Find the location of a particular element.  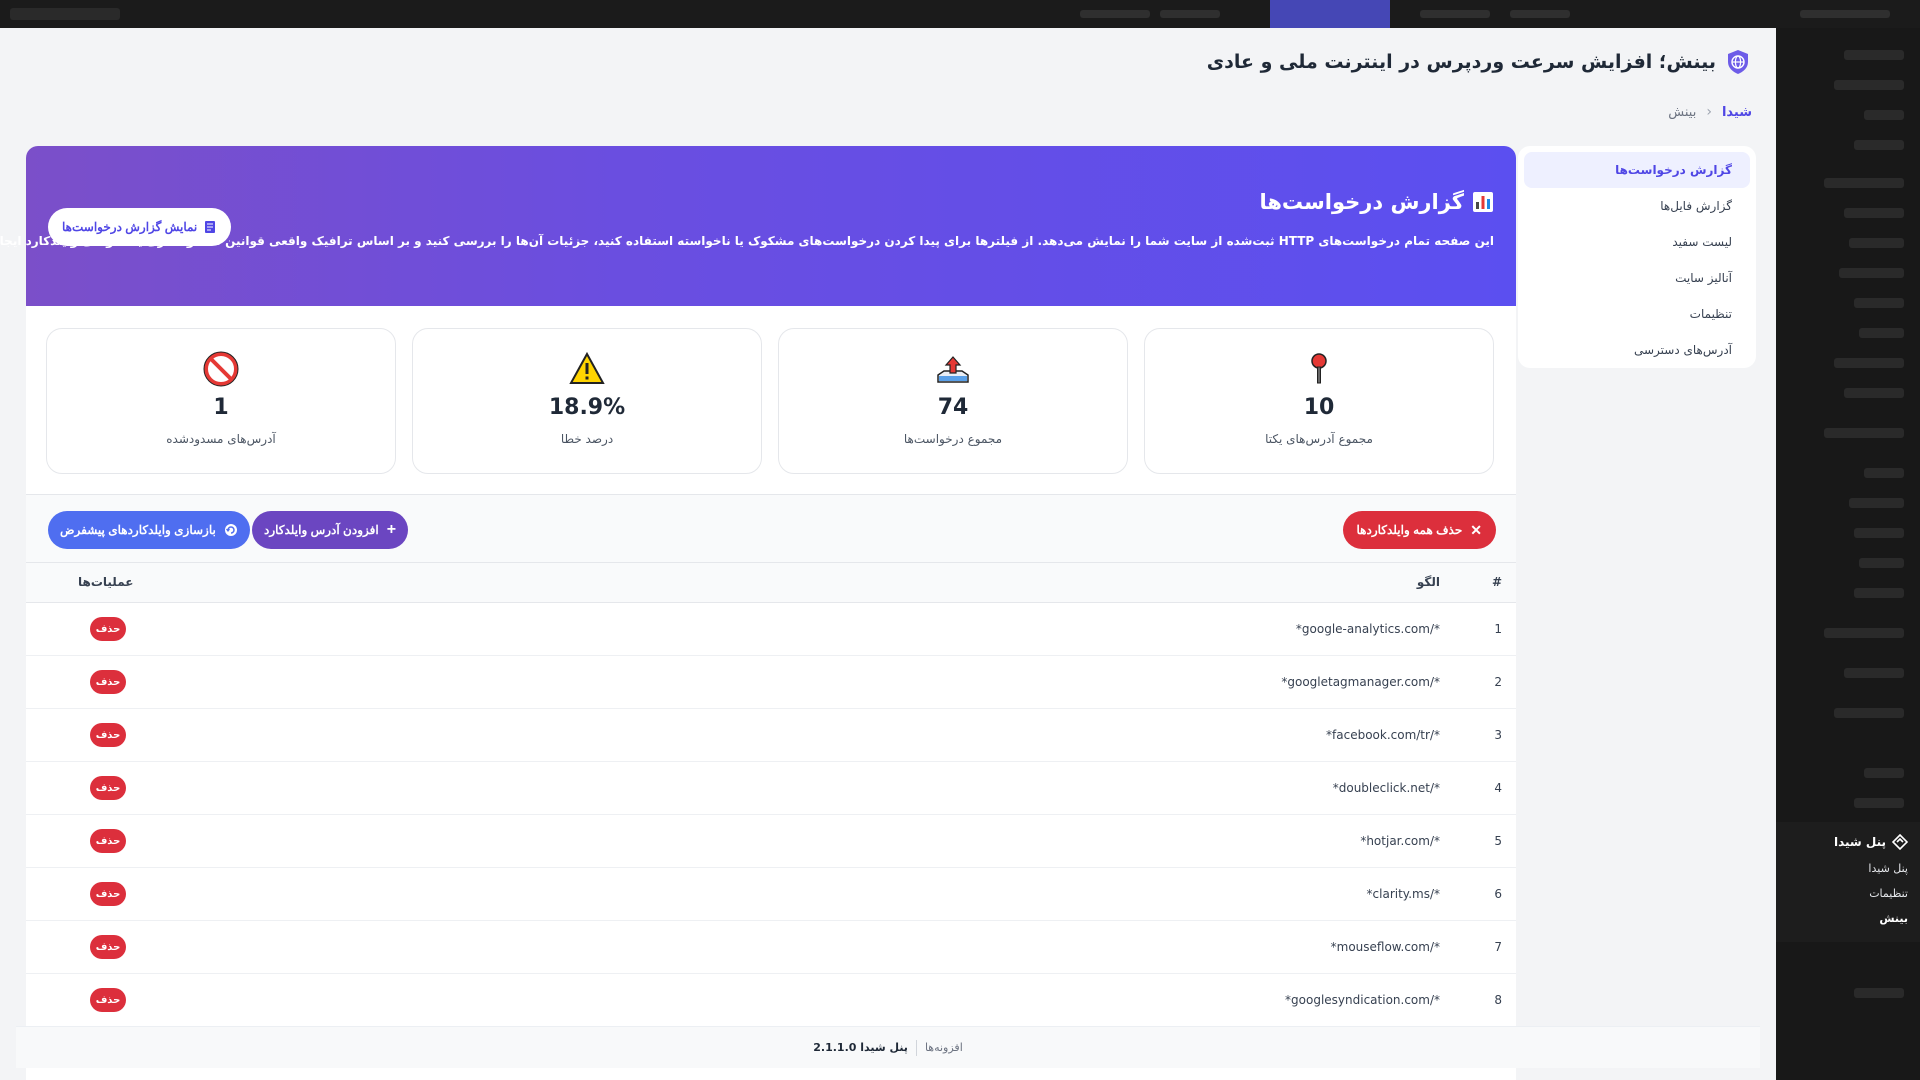

browser-top-bar is located at coordinates (960, 14).